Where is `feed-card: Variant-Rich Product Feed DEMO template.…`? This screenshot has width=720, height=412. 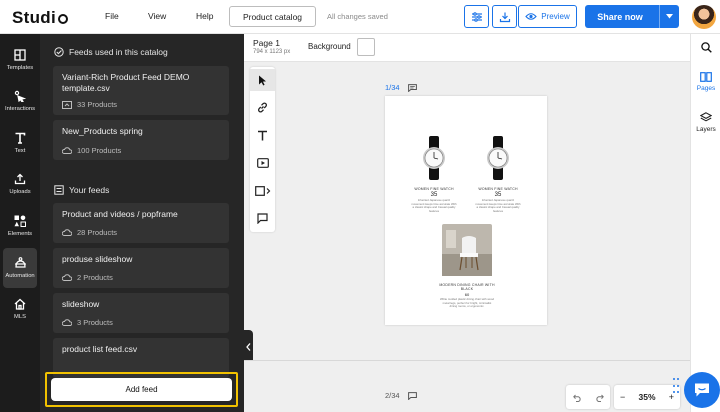 feed-card: Variant-Rich Product Feed DEMO template.… is located at coordinates (141, 90).